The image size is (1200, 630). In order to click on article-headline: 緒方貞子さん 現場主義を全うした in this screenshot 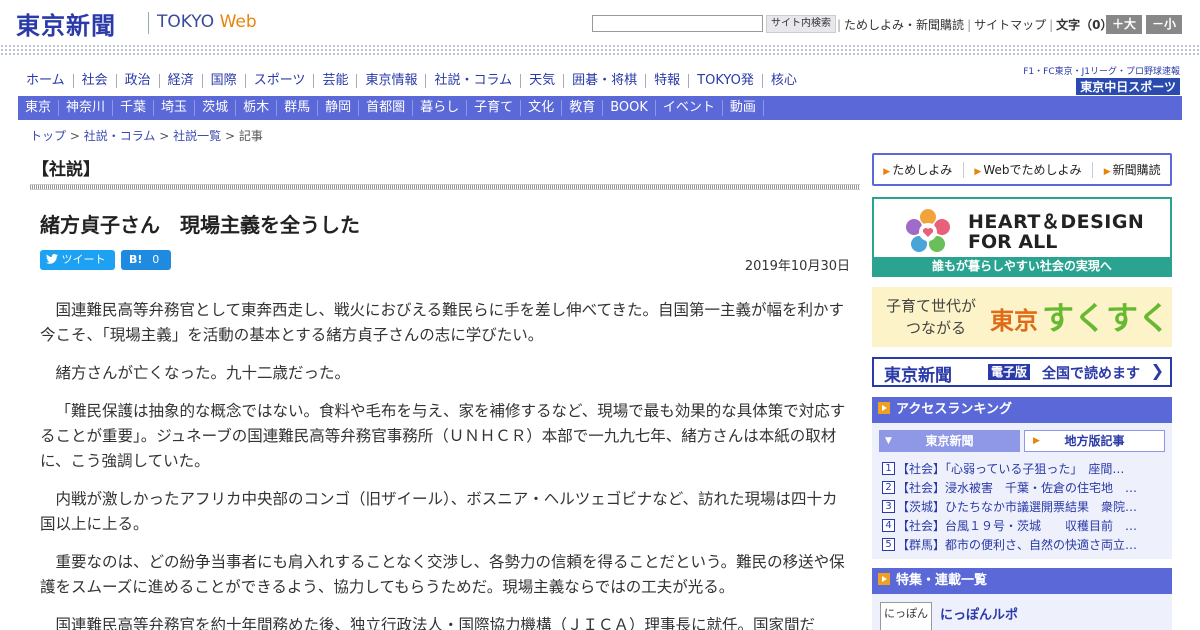, I will do `click(200, 225)`.